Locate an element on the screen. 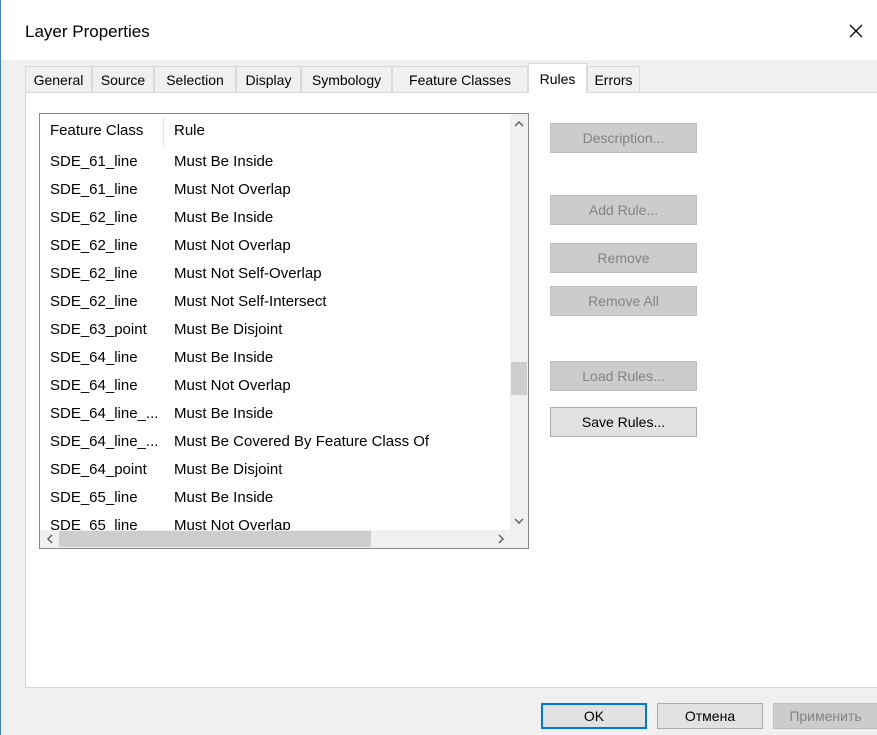 This screenshot has width=877, height=735. column-header-feature-class: Feature Class is located at coordinates (101, 131).